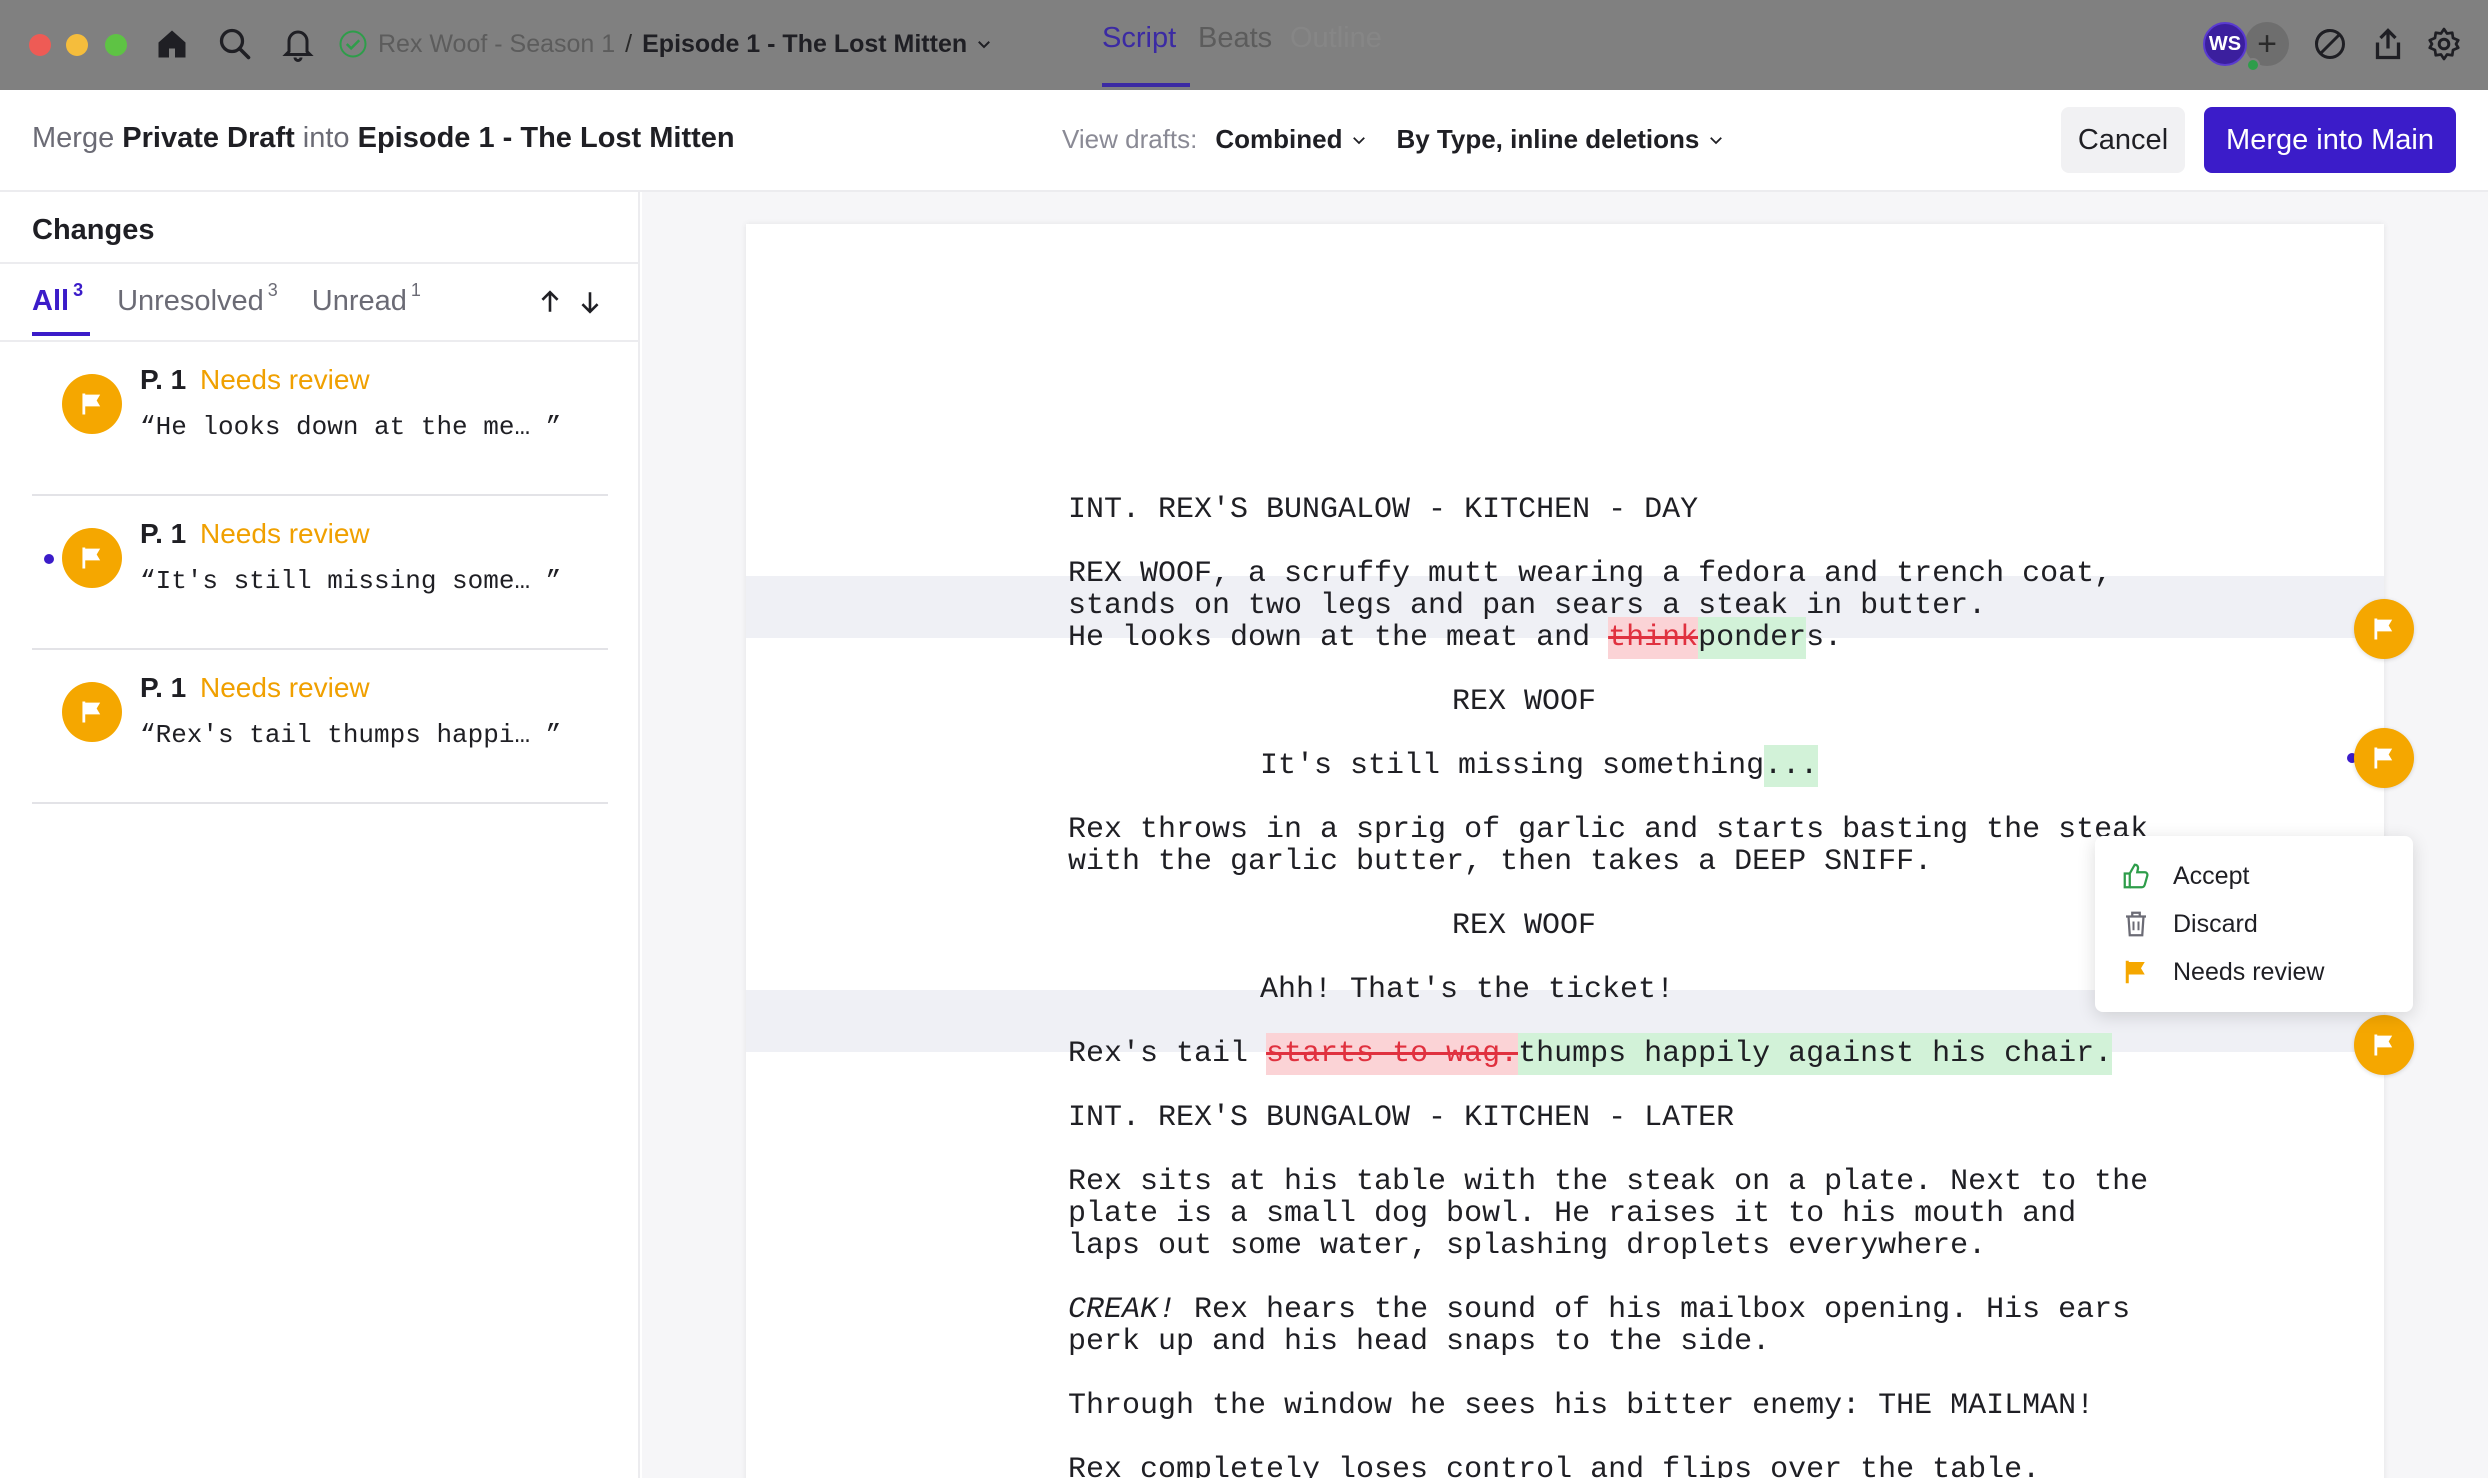  Describe the element at coordinates (2330, 44) in the screenshot. I see `stats-icon` at that location.